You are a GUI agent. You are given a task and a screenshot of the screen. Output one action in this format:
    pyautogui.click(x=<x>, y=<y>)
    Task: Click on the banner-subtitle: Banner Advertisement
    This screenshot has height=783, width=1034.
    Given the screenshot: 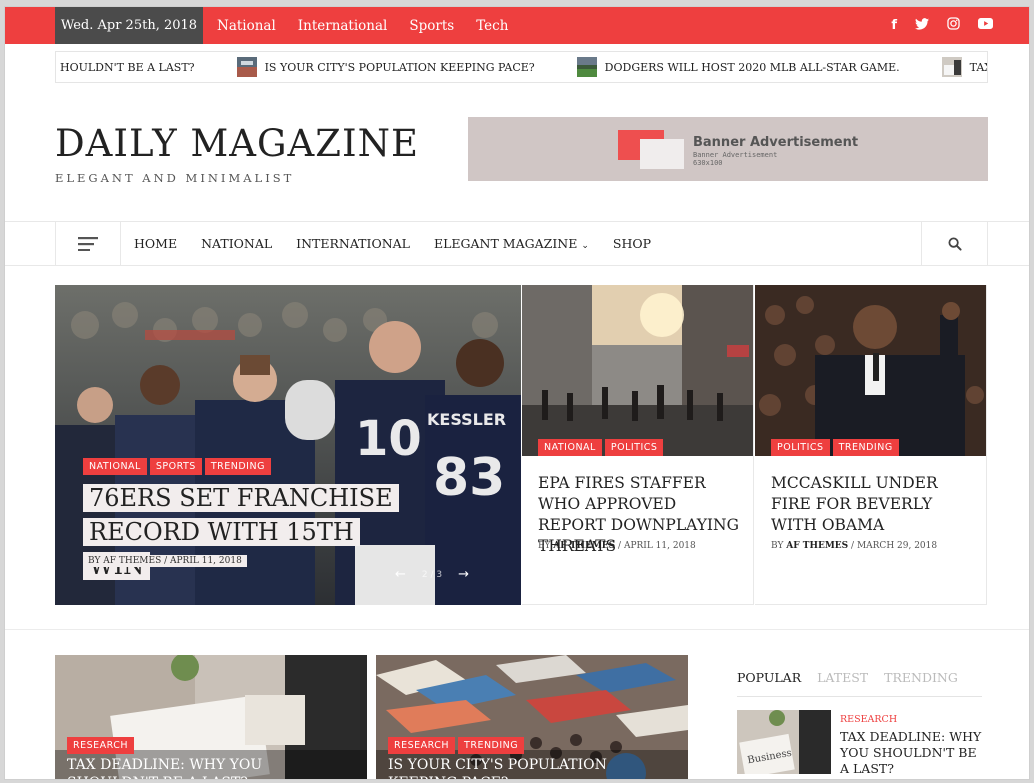 What is the action you would take?
    pyautogui.click(x=735, y=155)
    